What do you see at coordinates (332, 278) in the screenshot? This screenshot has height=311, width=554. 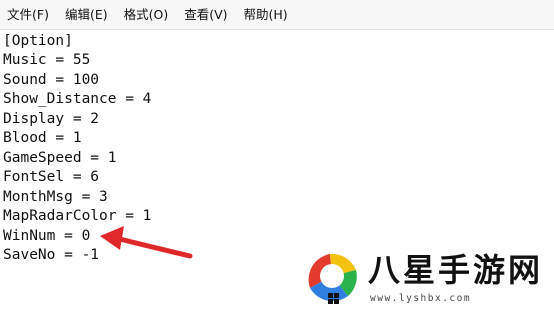 I see `colorful-logo-icon` at bounding box center [332, 278].